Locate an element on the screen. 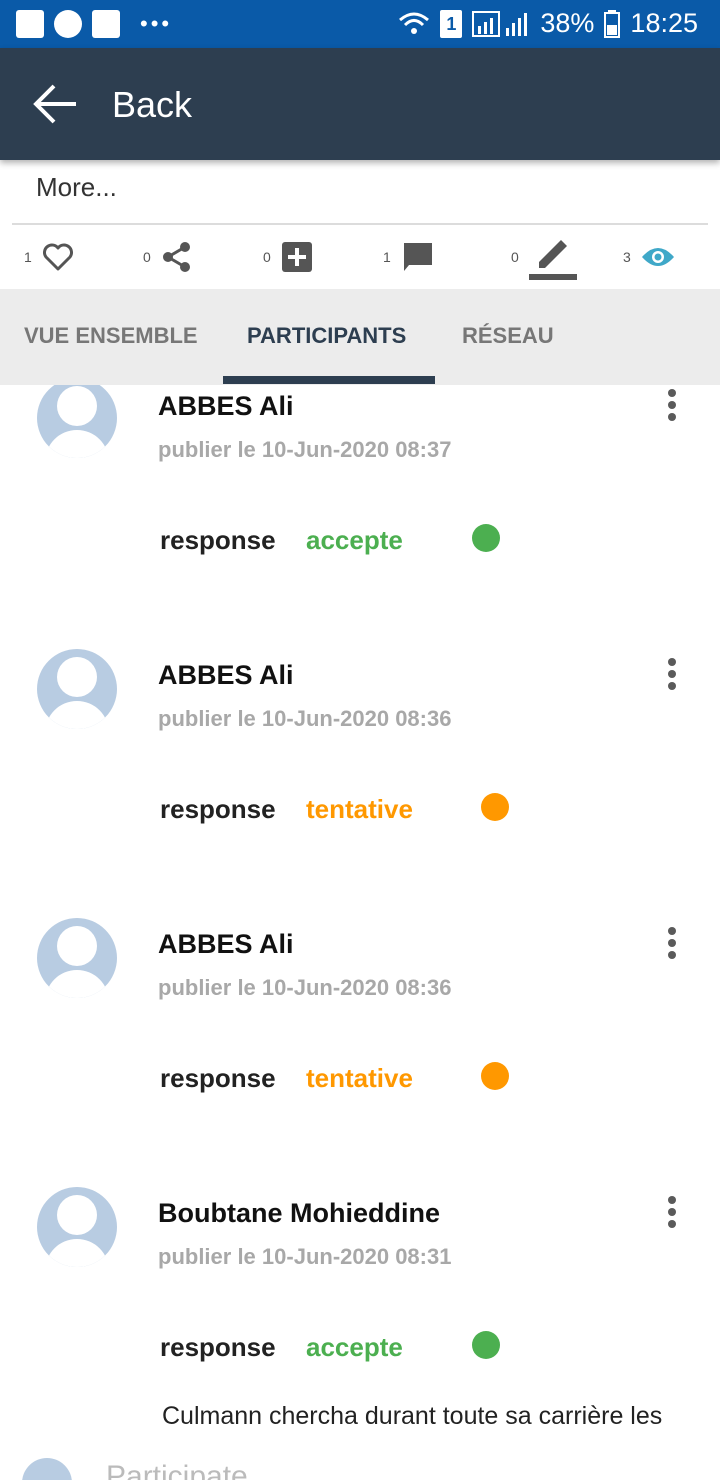  sim-icon: 1 is located at coordinates (451, 23).